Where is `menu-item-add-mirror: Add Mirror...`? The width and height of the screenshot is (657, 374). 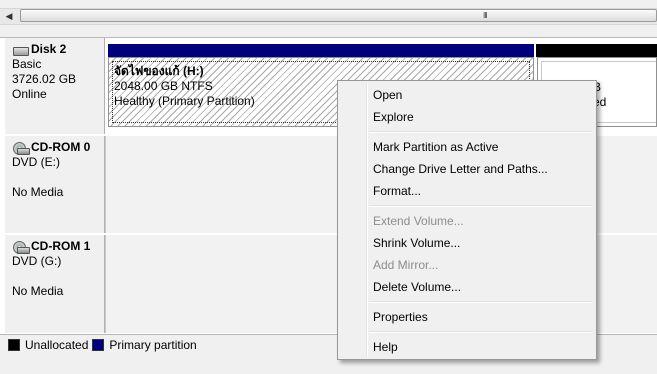 menu-item-add-mirror: Add Mirror... is located at coordinates (467, 265).